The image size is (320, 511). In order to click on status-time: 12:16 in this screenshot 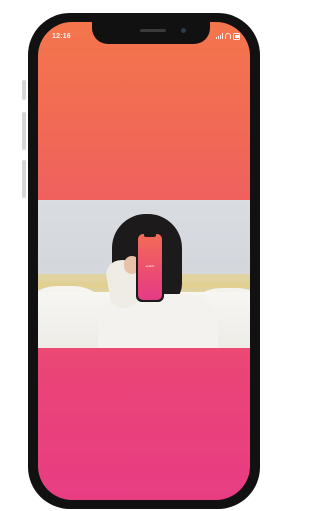, I will do `click(61, 36)`.